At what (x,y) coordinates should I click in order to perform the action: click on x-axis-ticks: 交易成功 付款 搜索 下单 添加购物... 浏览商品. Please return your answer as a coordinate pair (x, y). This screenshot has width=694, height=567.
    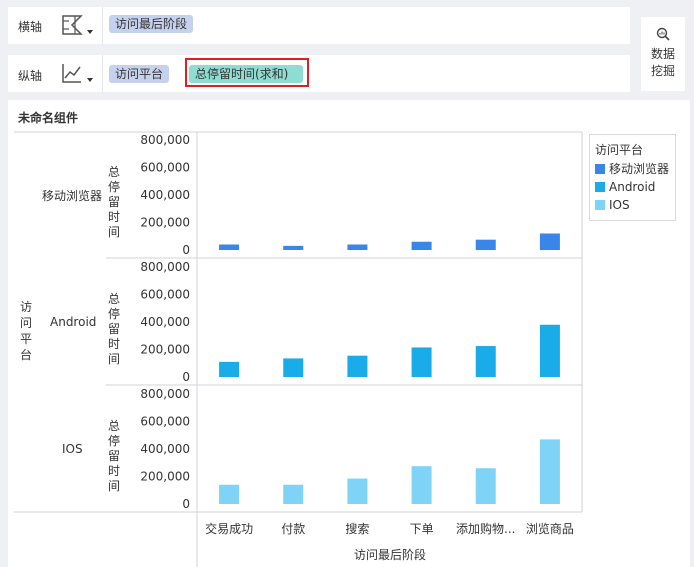
    Looking at the image, I should click on (389, 528).